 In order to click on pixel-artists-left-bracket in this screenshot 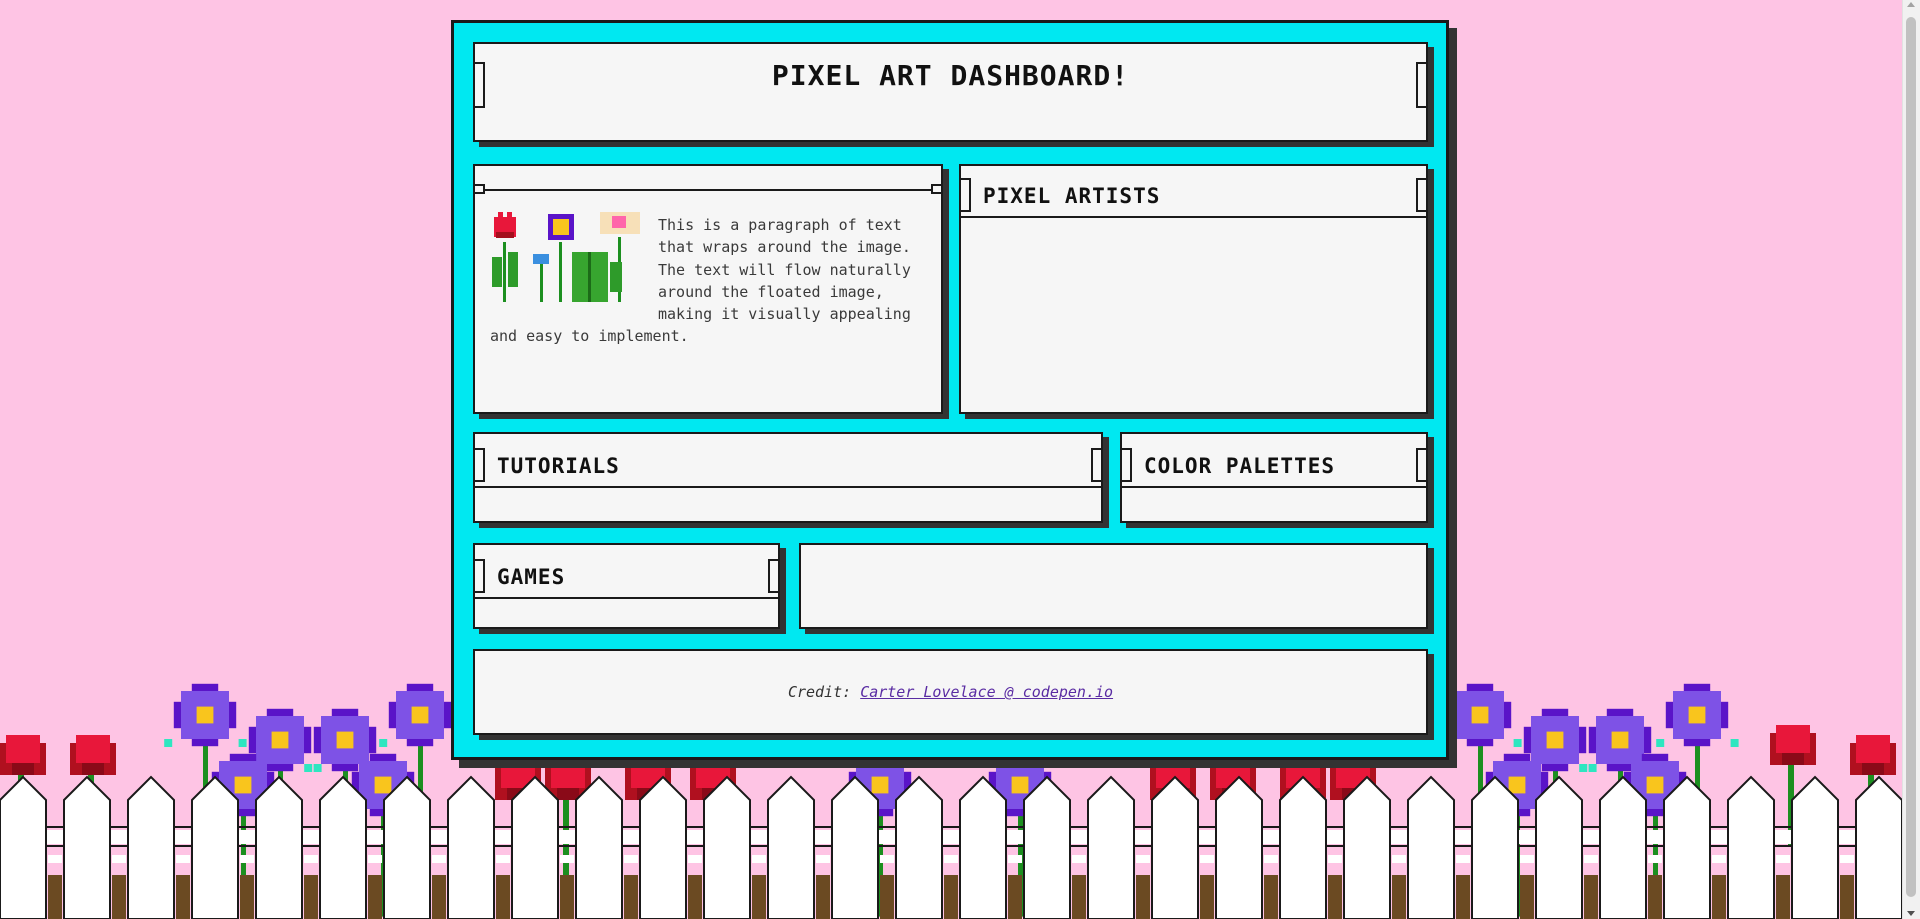, I will do `click(965, 195)`.